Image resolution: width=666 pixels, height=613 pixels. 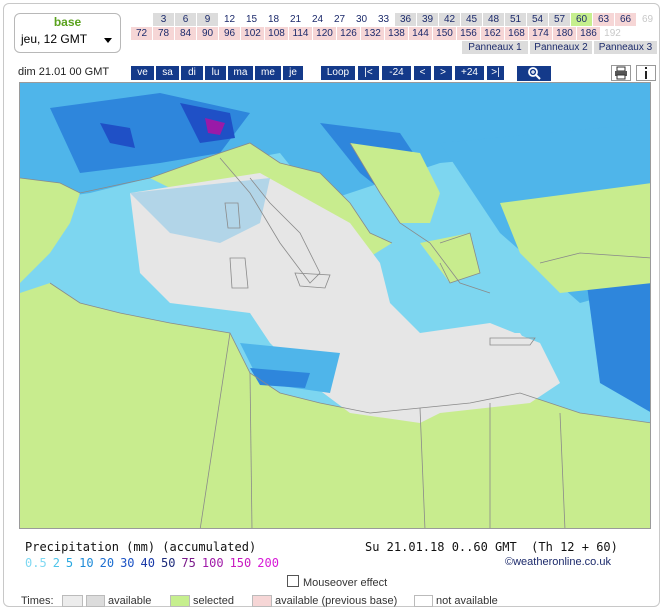 What do you see at coordinates (67, 22) in the screenshot?
I see `base-label: base` at bounding box center [67, 22].